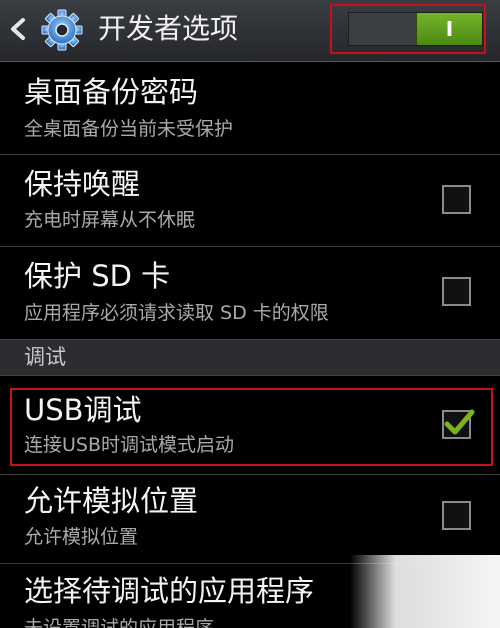  Describe the element at coordinates (425, 591) in the screenshot. I see `watermark-overlay` at that location.